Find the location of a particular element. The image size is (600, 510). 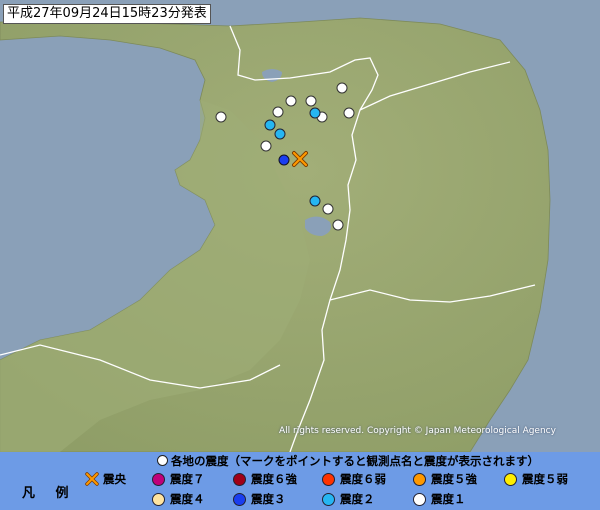

legend-item-intensity-1: 震度１ is located at coordinates (439, 499).